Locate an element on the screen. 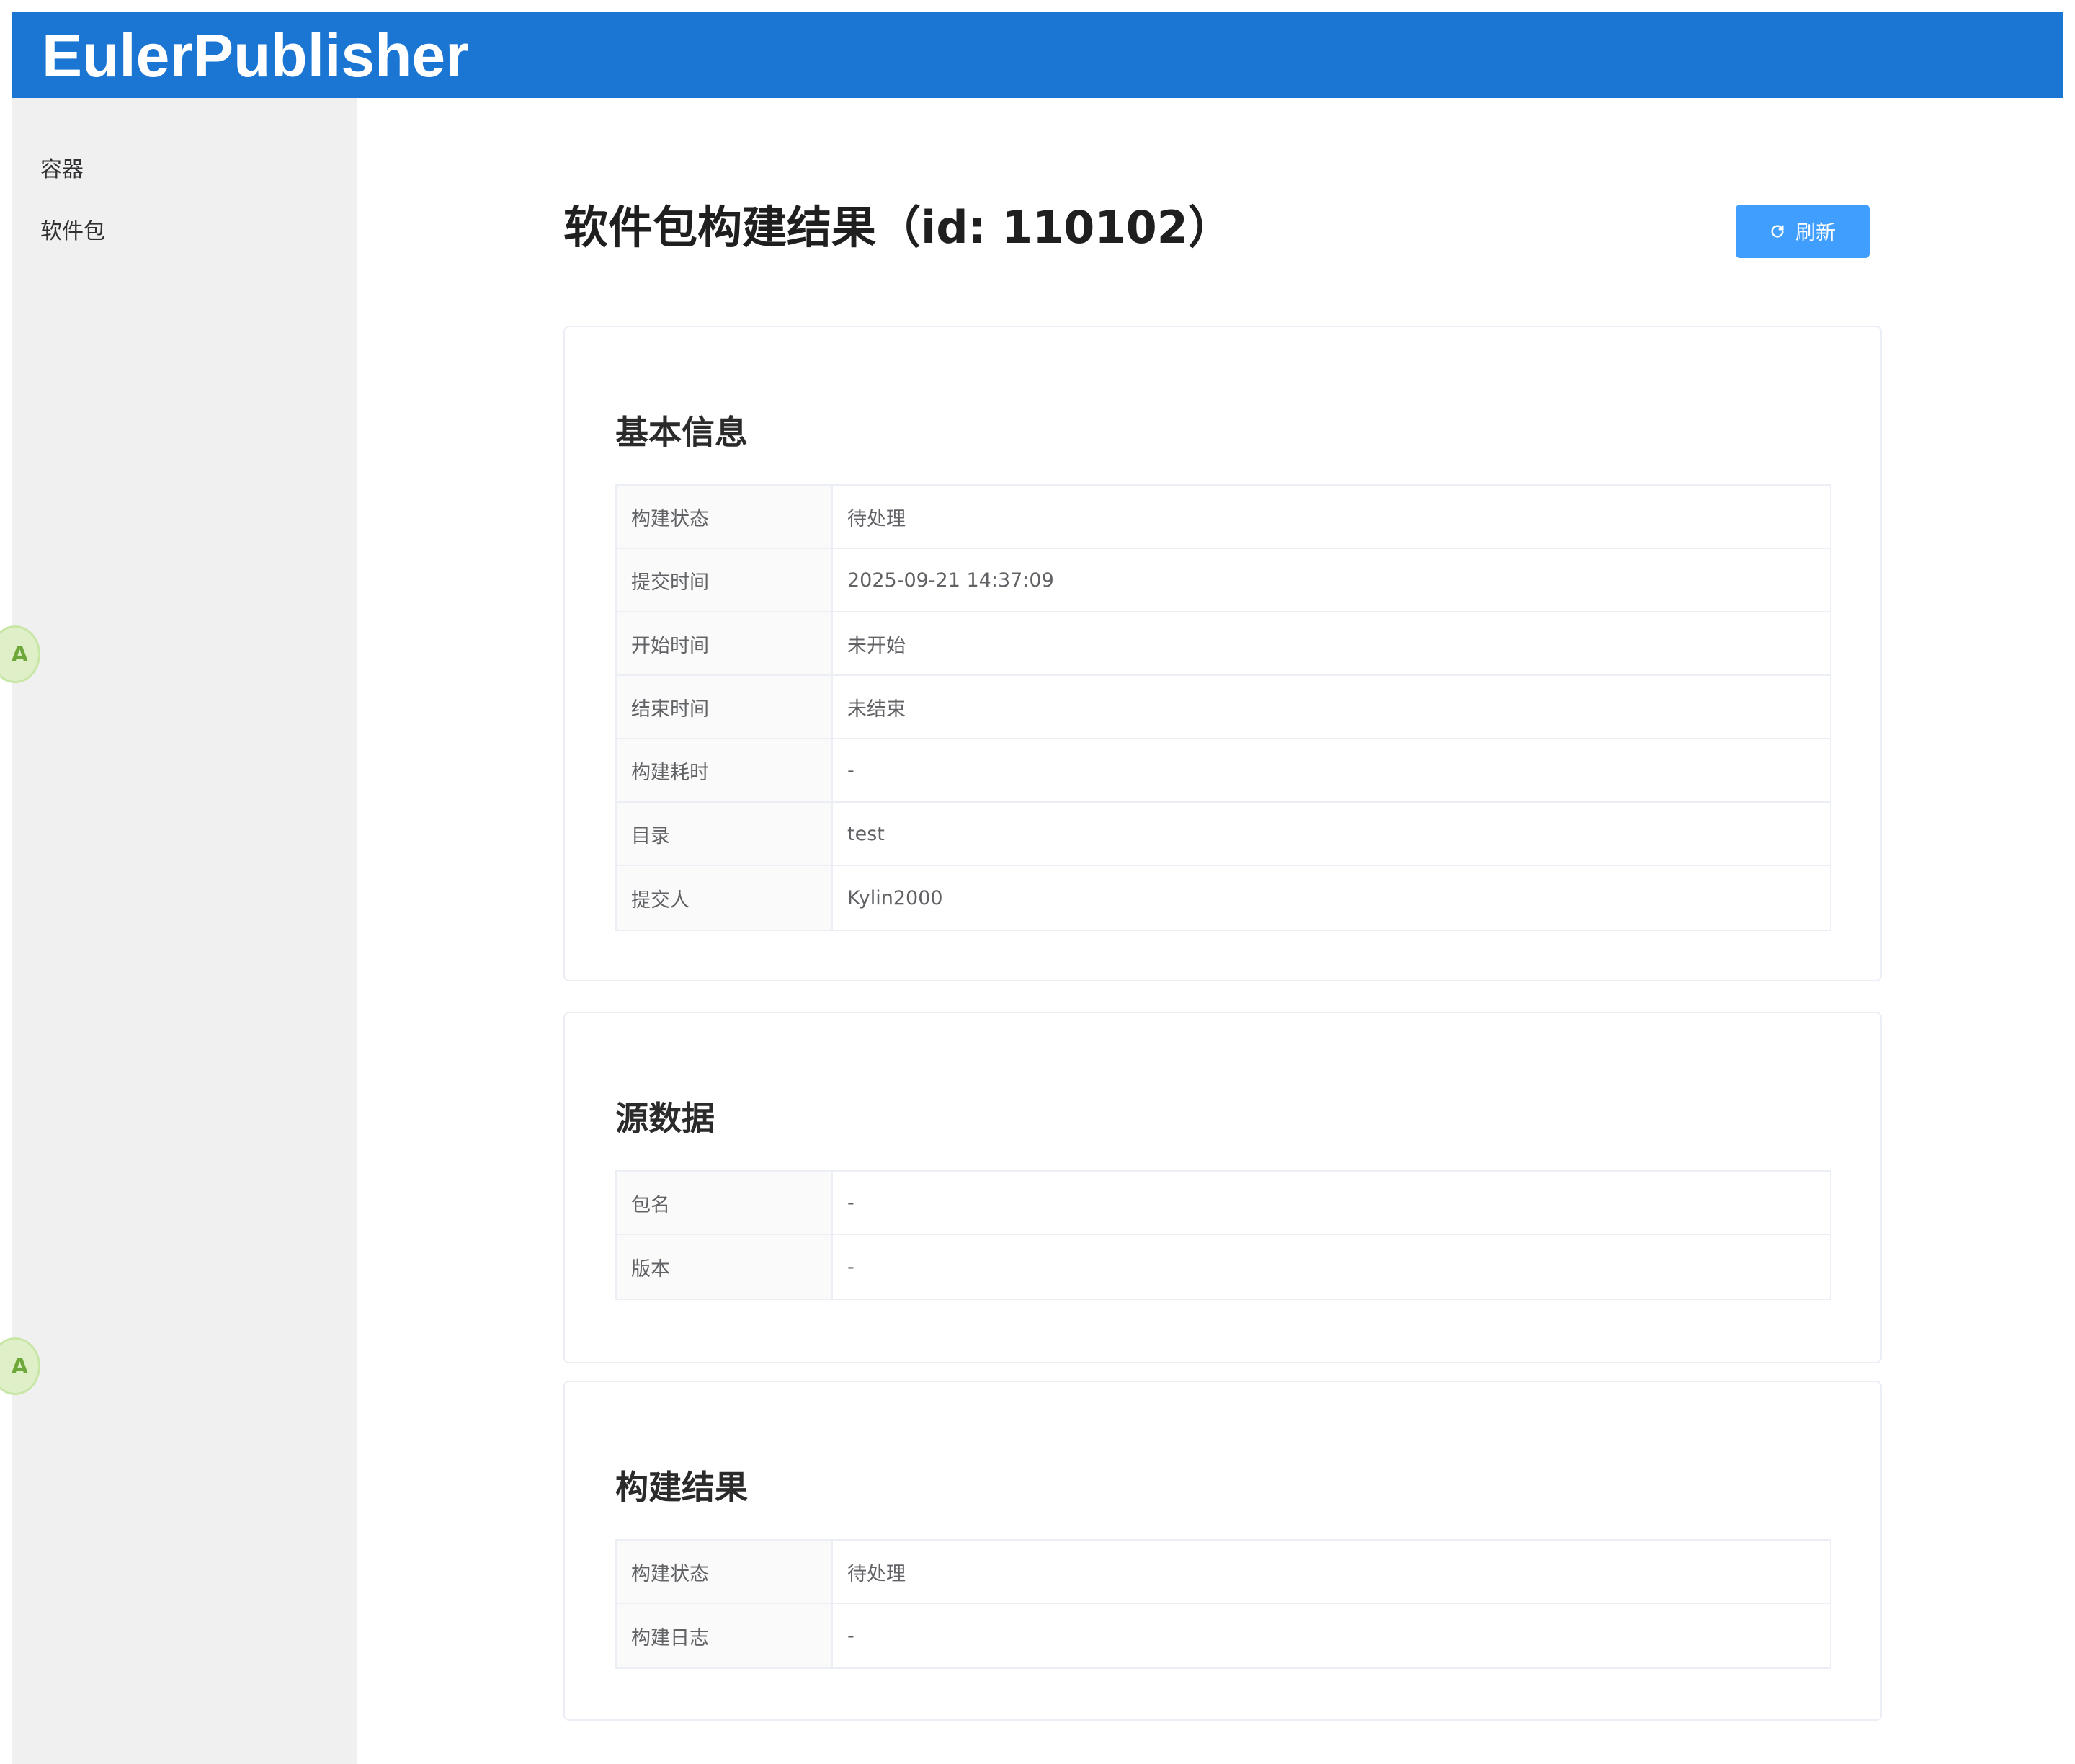 The width and height of the screenshot is (2075, 1764). row-value: test is located at coordinates (866, 833).